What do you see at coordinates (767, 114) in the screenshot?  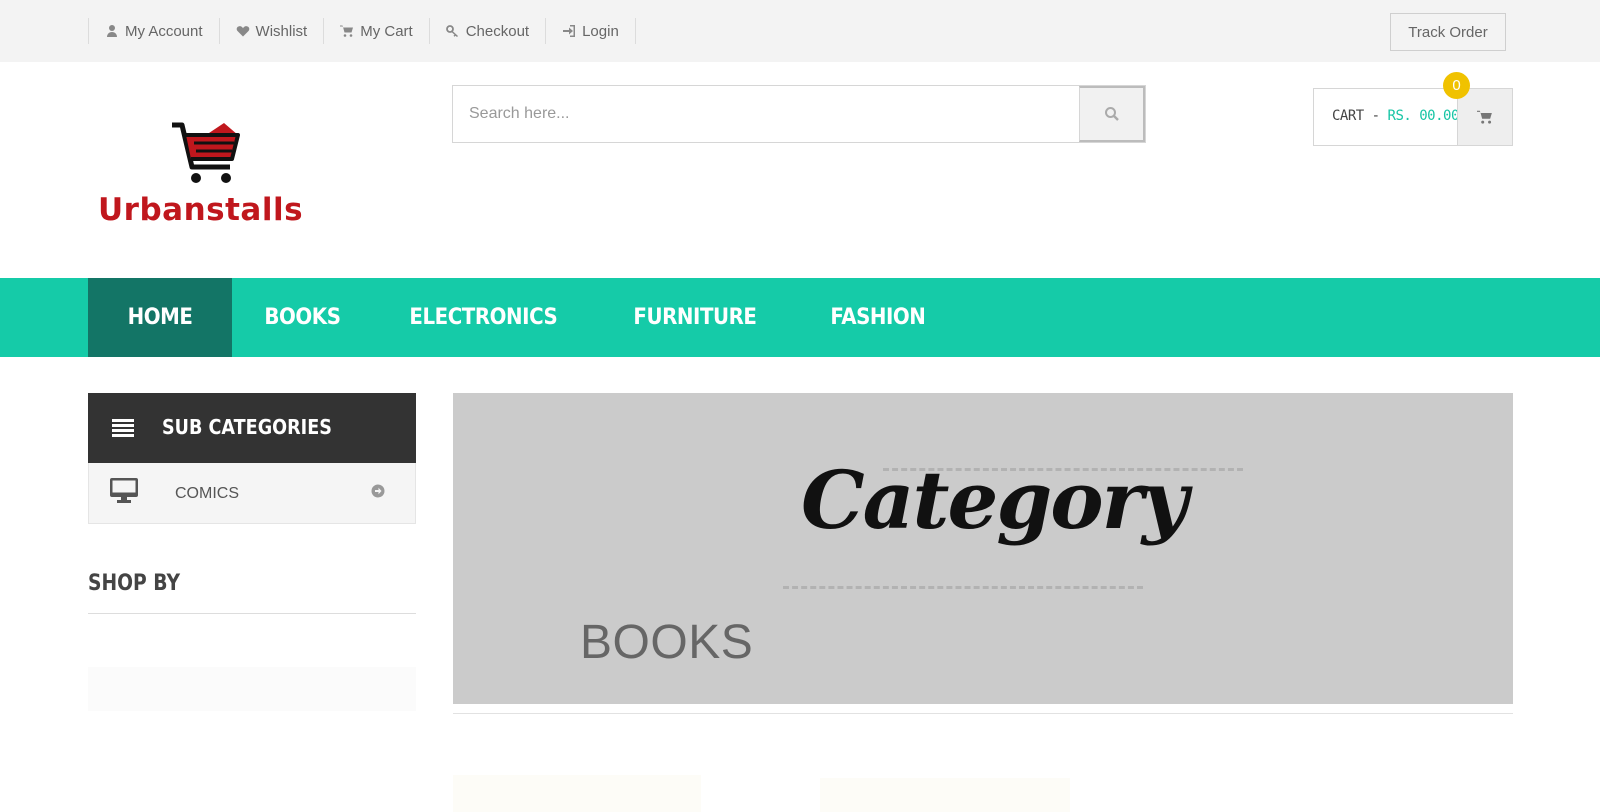 I see `search-input` at bounding box center [767, 114].